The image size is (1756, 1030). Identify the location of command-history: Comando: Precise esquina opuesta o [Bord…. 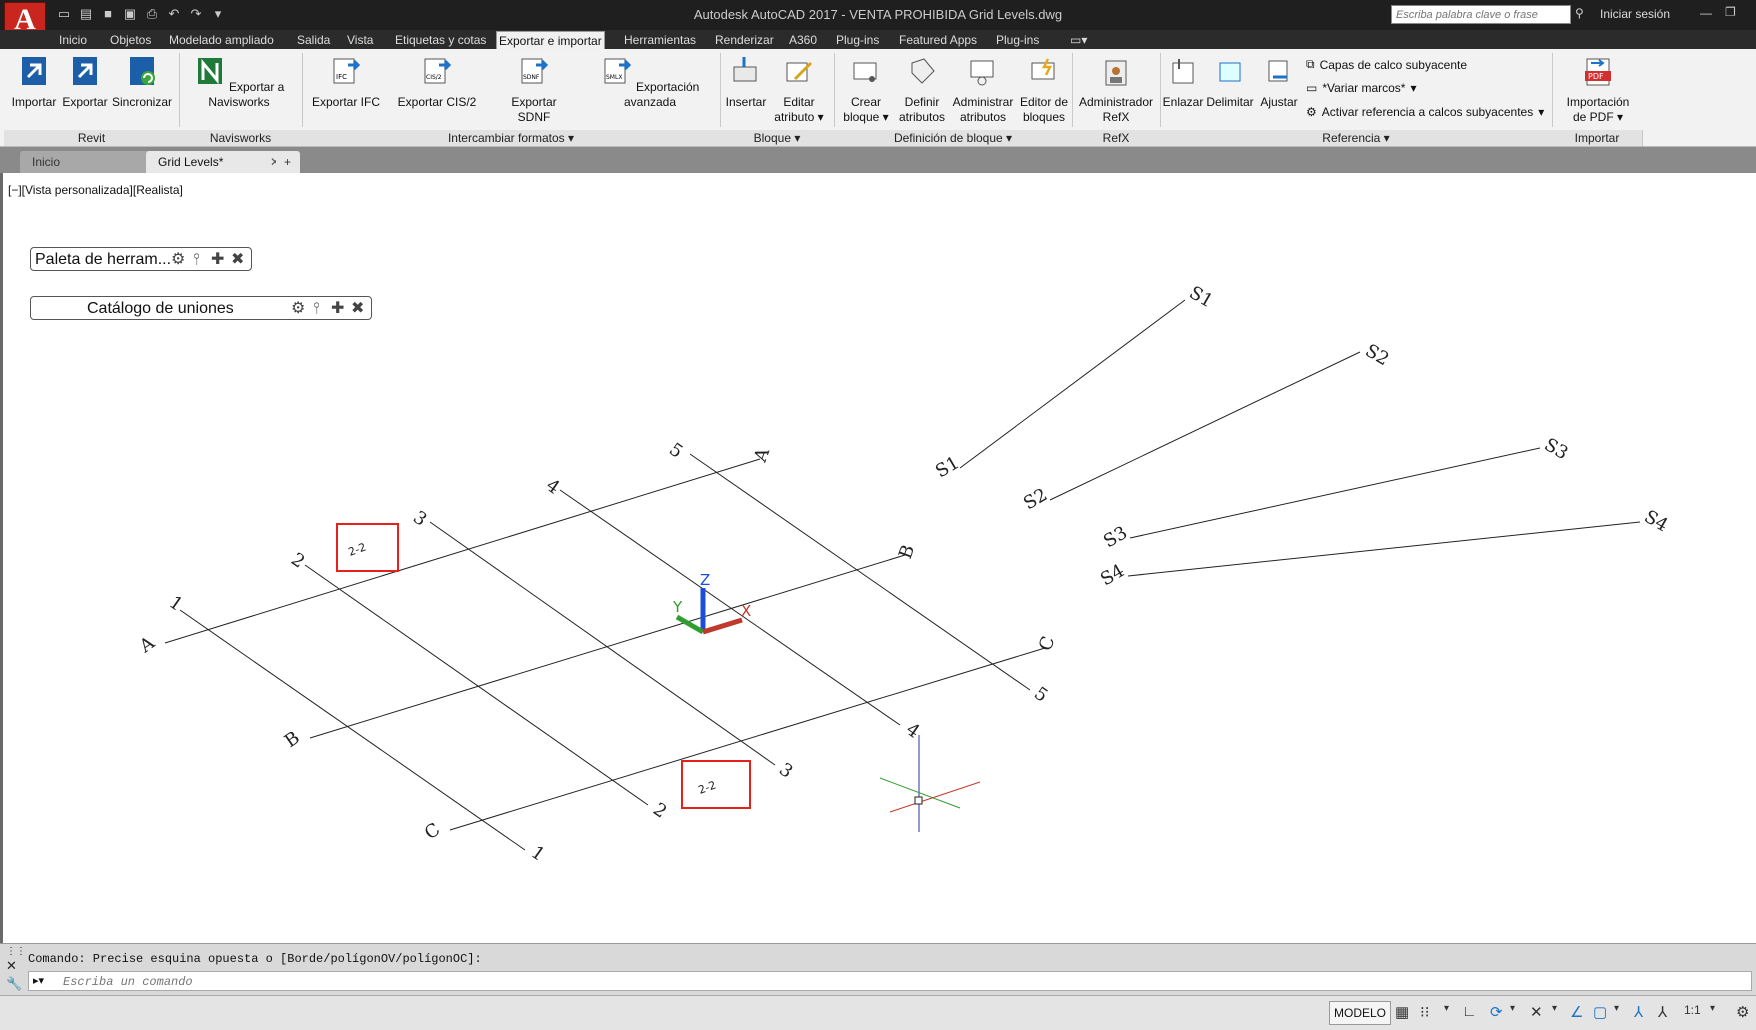
(255, 959).